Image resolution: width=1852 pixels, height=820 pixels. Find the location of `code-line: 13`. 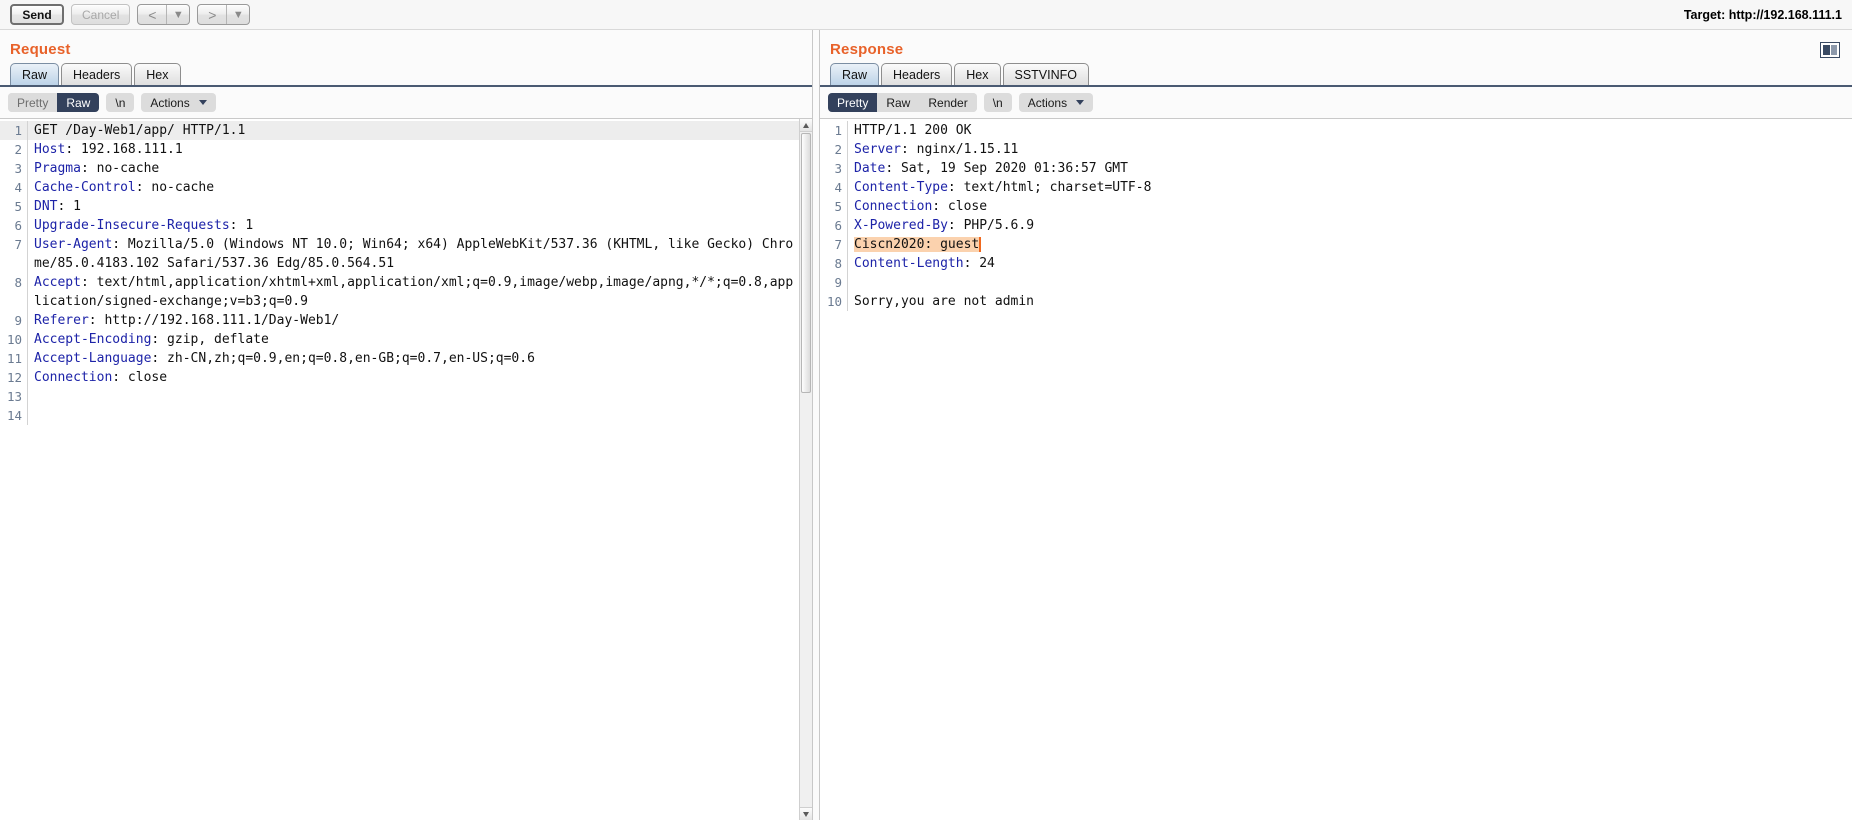

code-line: 13 is located at coordinates (399, 396).